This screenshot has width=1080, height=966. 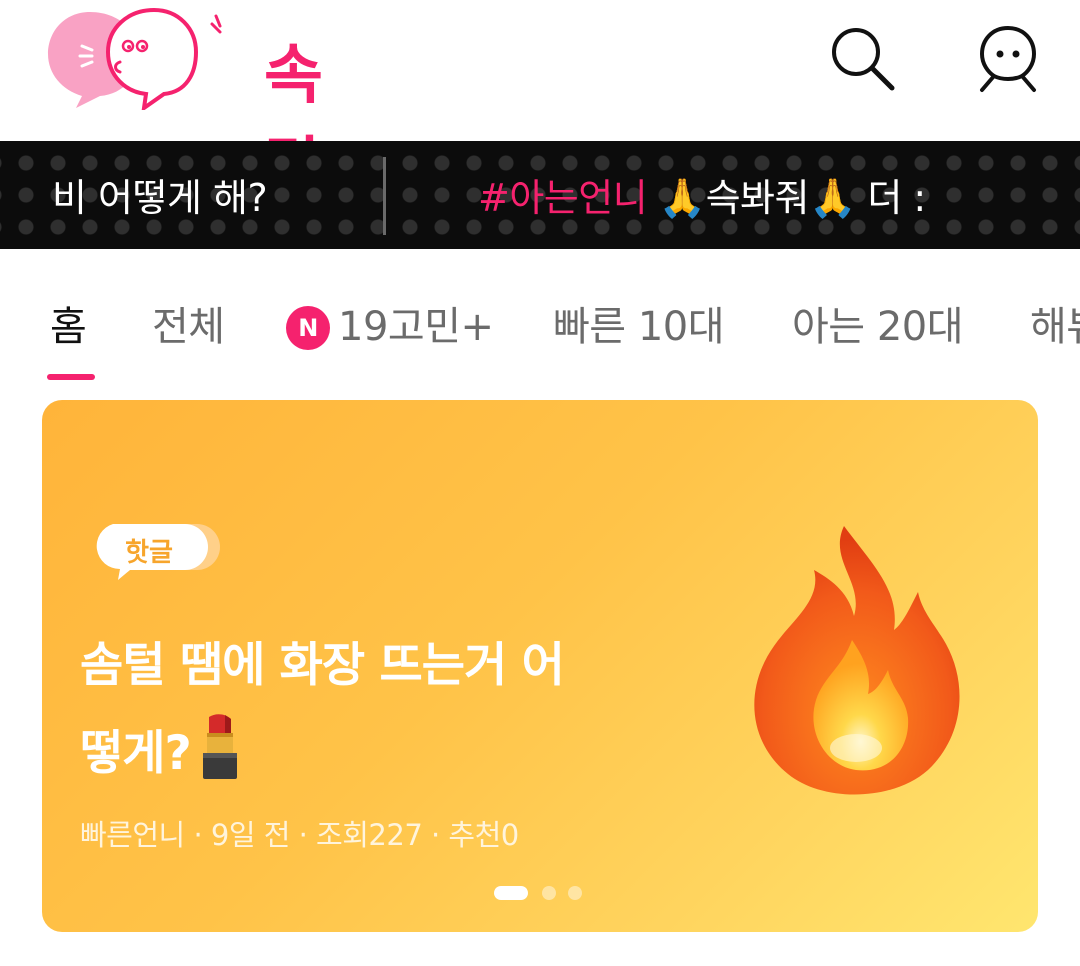 What do you see at coordinates (384, 196) in the screenshot?
I see `ticker-divider` at bounding box center [384, 196].